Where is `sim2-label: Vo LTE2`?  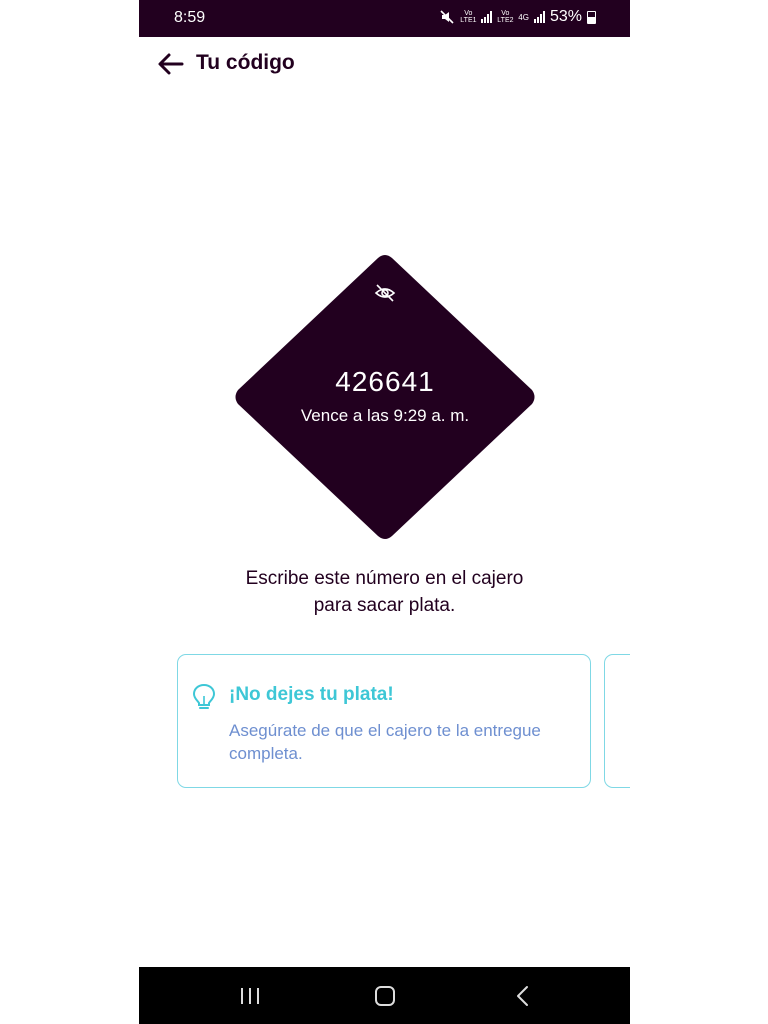
sim2-label: Vo LTE2 is located at coordinates (505, 17).